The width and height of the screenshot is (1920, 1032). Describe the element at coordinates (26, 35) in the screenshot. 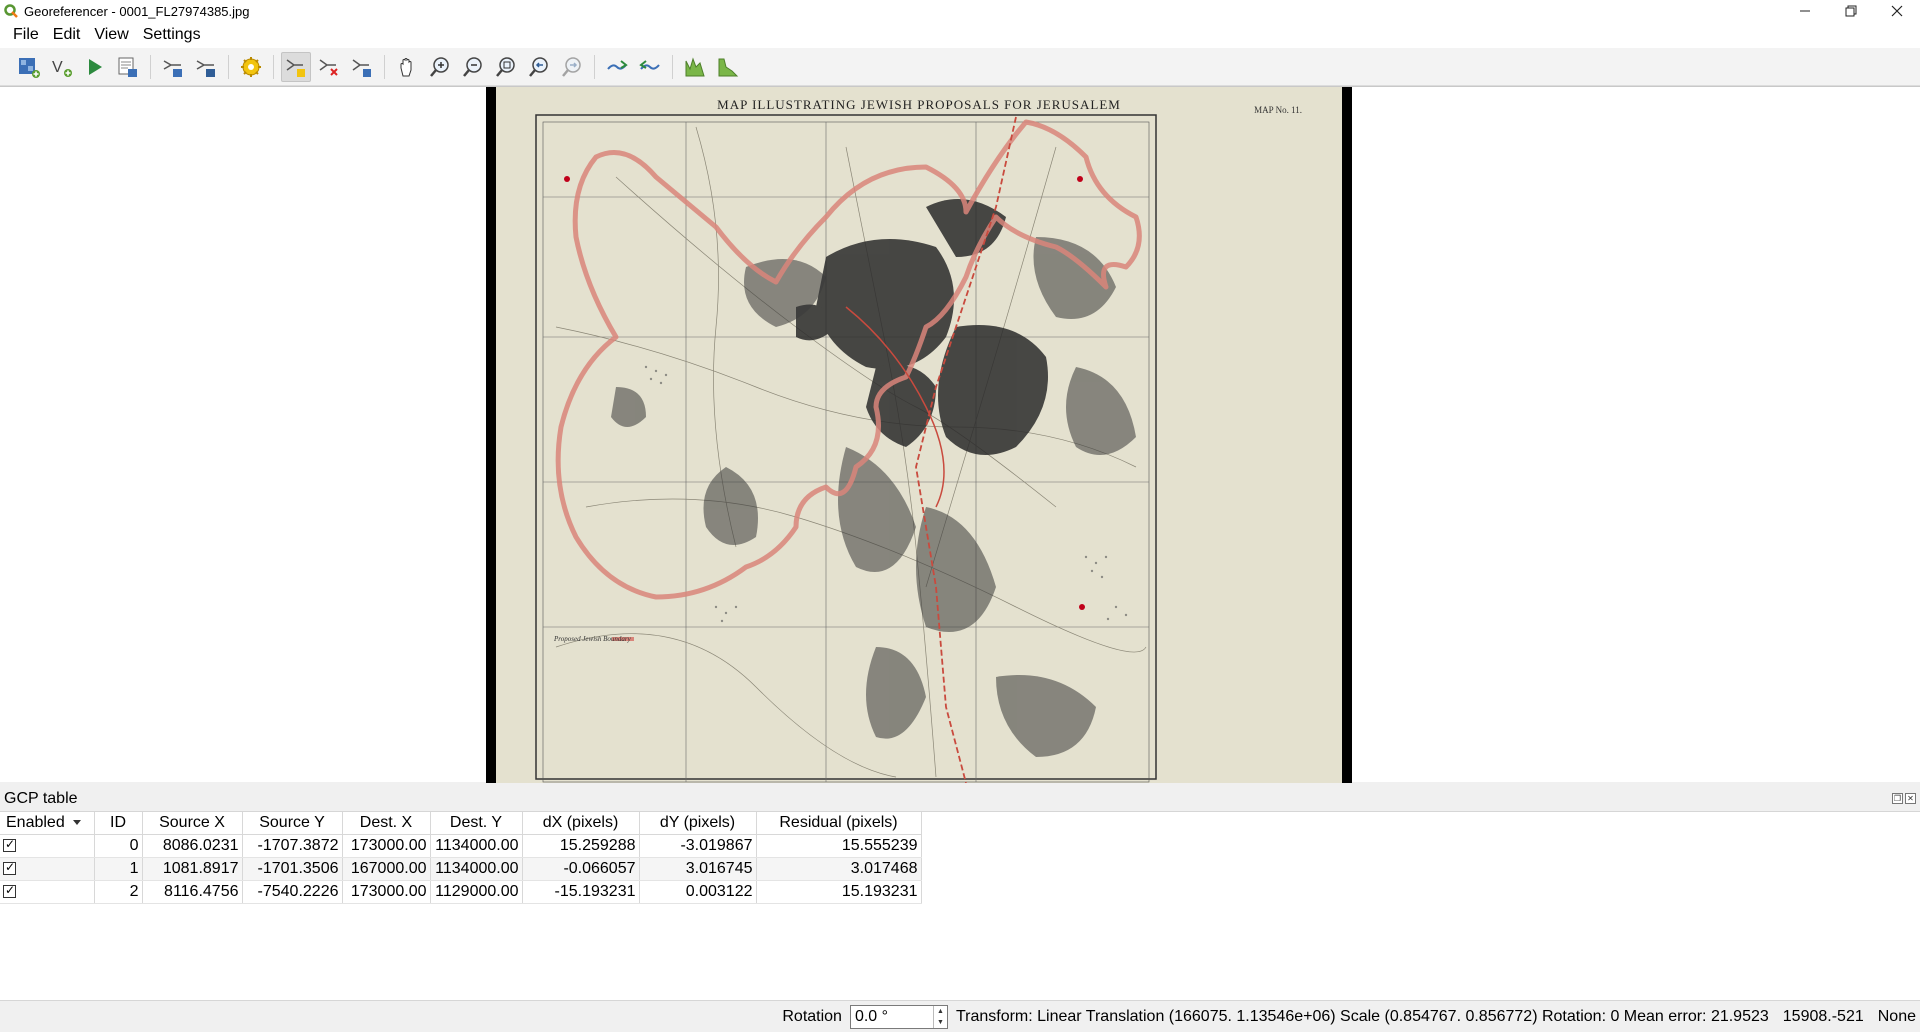

I see `menu-file: File` at that location.